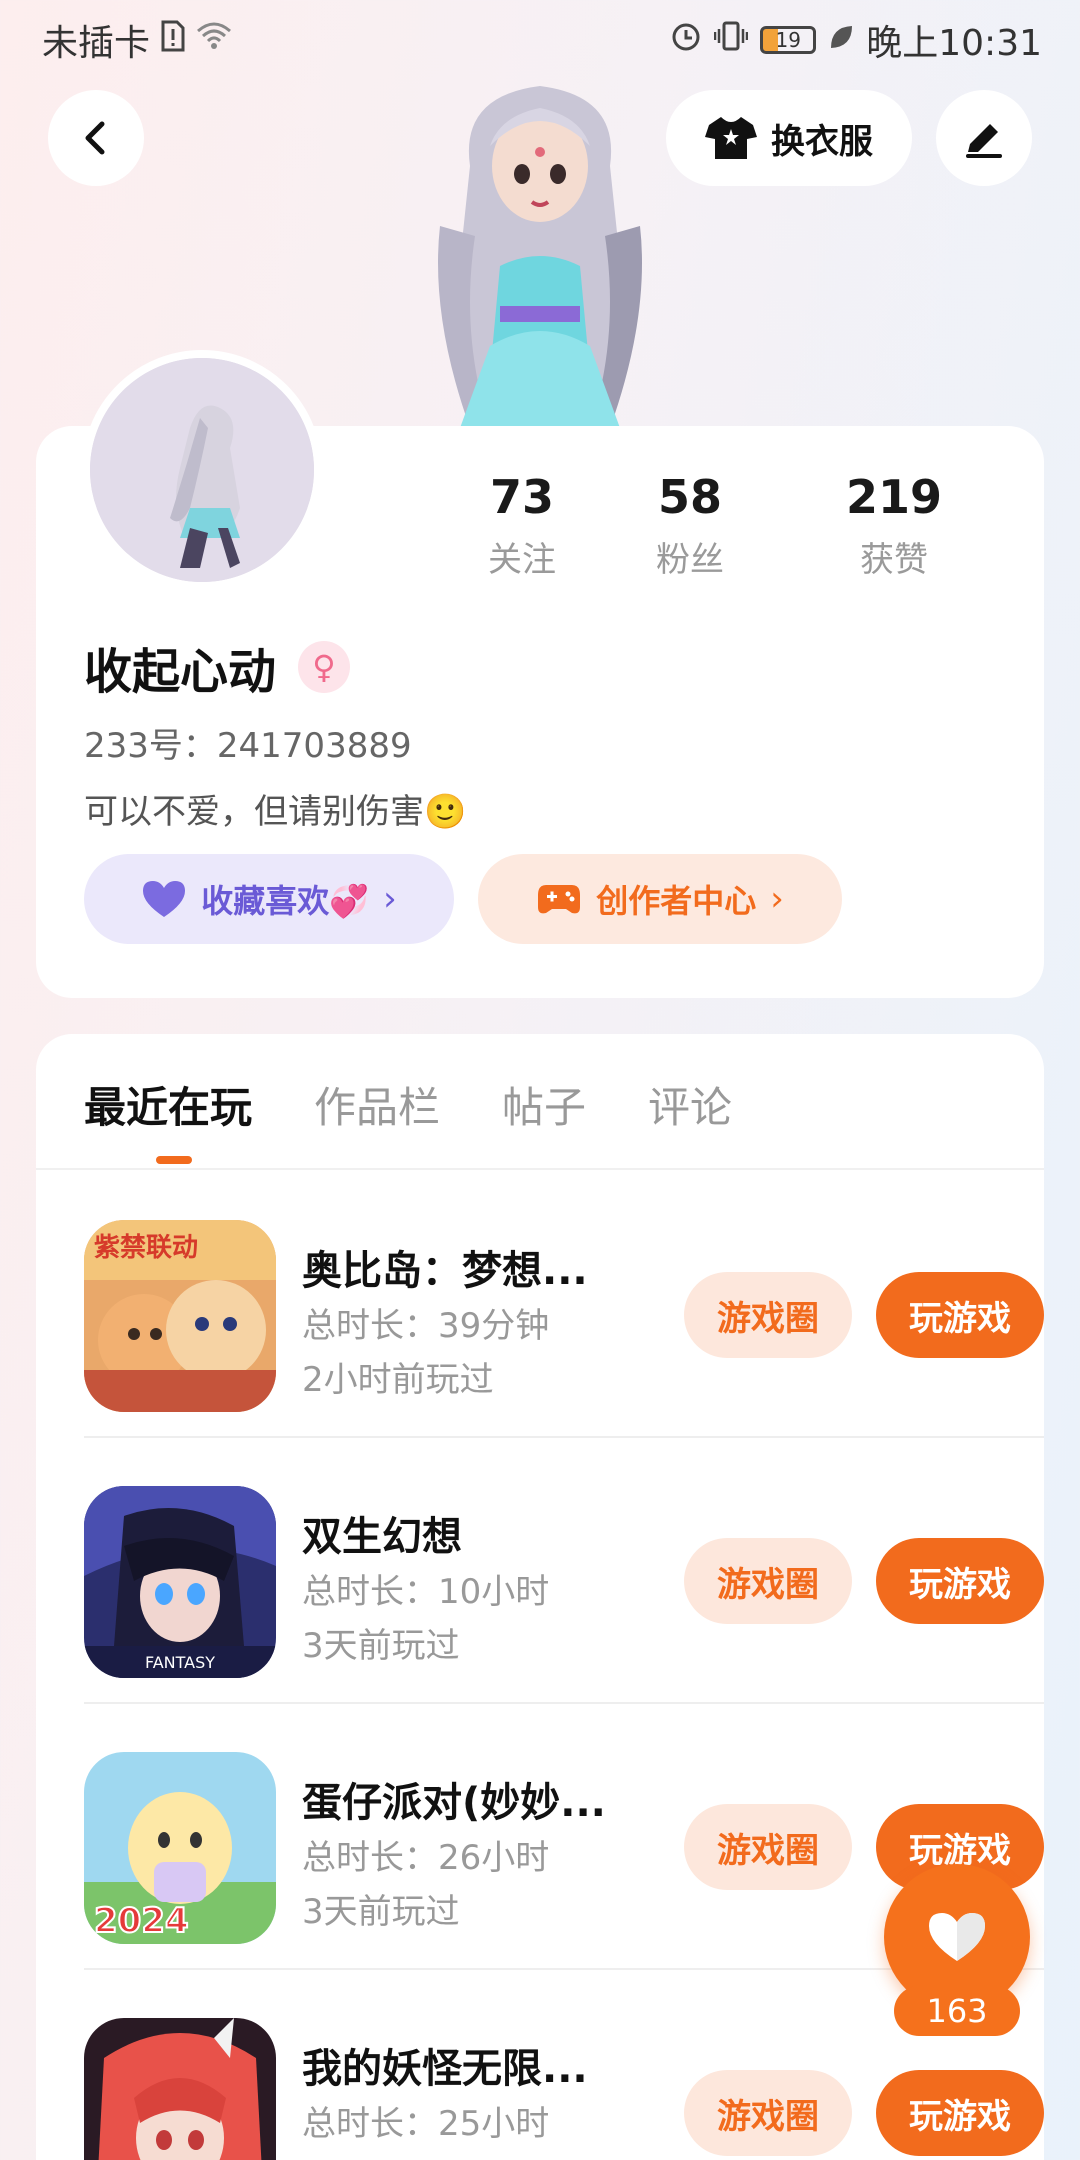 The image size is (1080, 2160). What do you see at coordinates (168, 1104) in the screenshot?
I see `tab-recently-played: 最近在玩` at bounding box center [168, 1104].